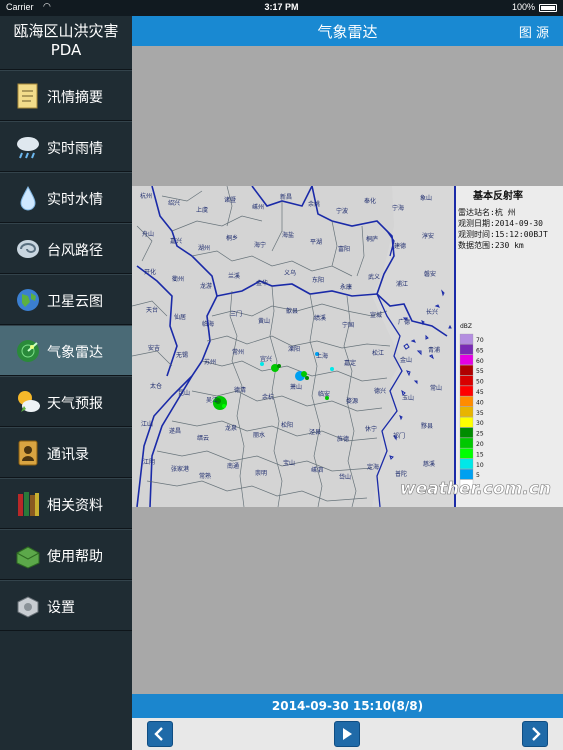 The width and height of the screenshot is (563, 750). What do you see at coordinates (66, 95) in the screenshot?
I see `sidebar-item-notepad: 汛情摘要` at bounding box center [66, 95].